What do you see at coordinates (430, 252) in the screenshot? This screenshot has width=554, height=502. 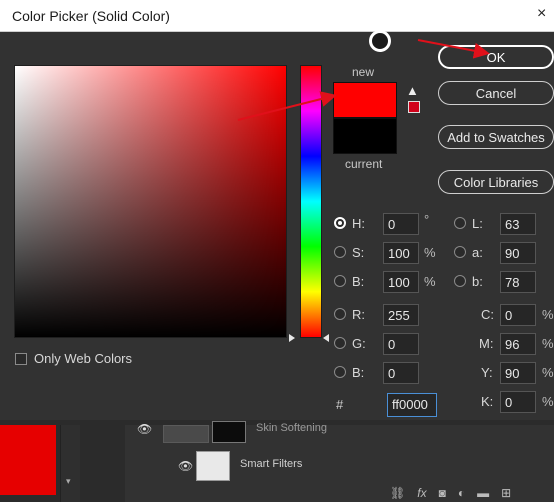 I see `saturation-unit: %` at bounding box center [430, 252].